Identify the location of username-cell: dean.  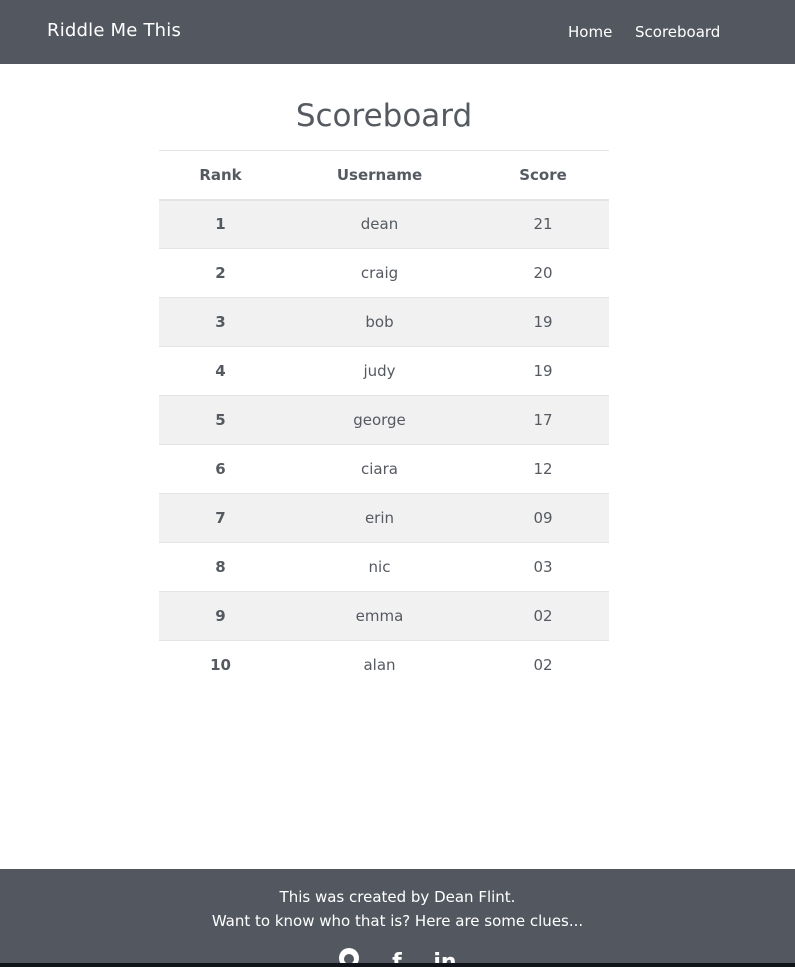
(379, 224).